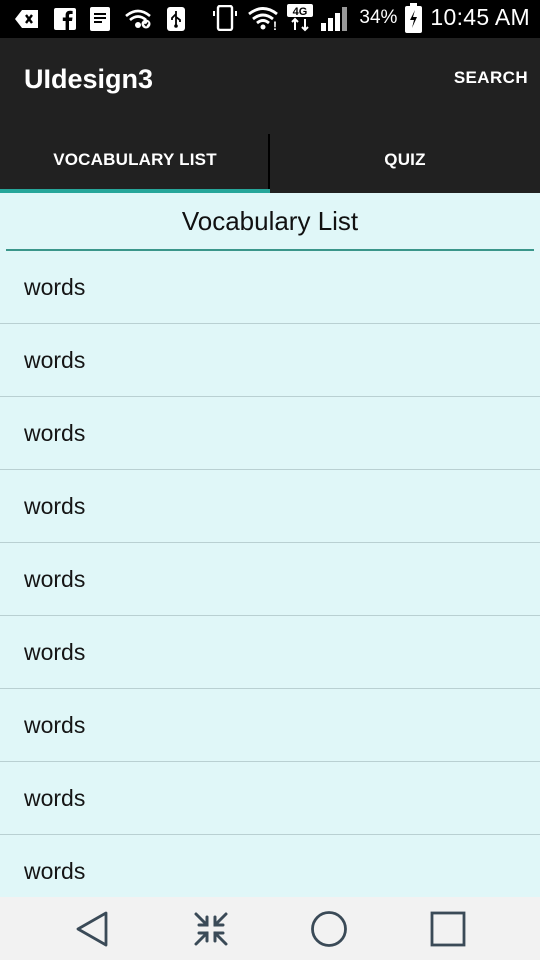 This screenshot has width=540, height=960. I want to click on back-arrow-notification-icon, so click(27, 19).